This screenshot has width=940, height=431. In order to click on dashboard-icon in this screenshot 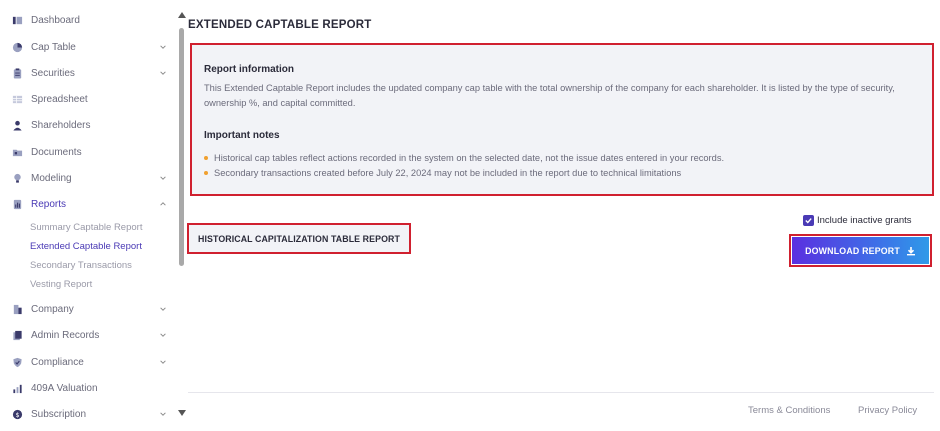, I will do `click(17, 20)`.